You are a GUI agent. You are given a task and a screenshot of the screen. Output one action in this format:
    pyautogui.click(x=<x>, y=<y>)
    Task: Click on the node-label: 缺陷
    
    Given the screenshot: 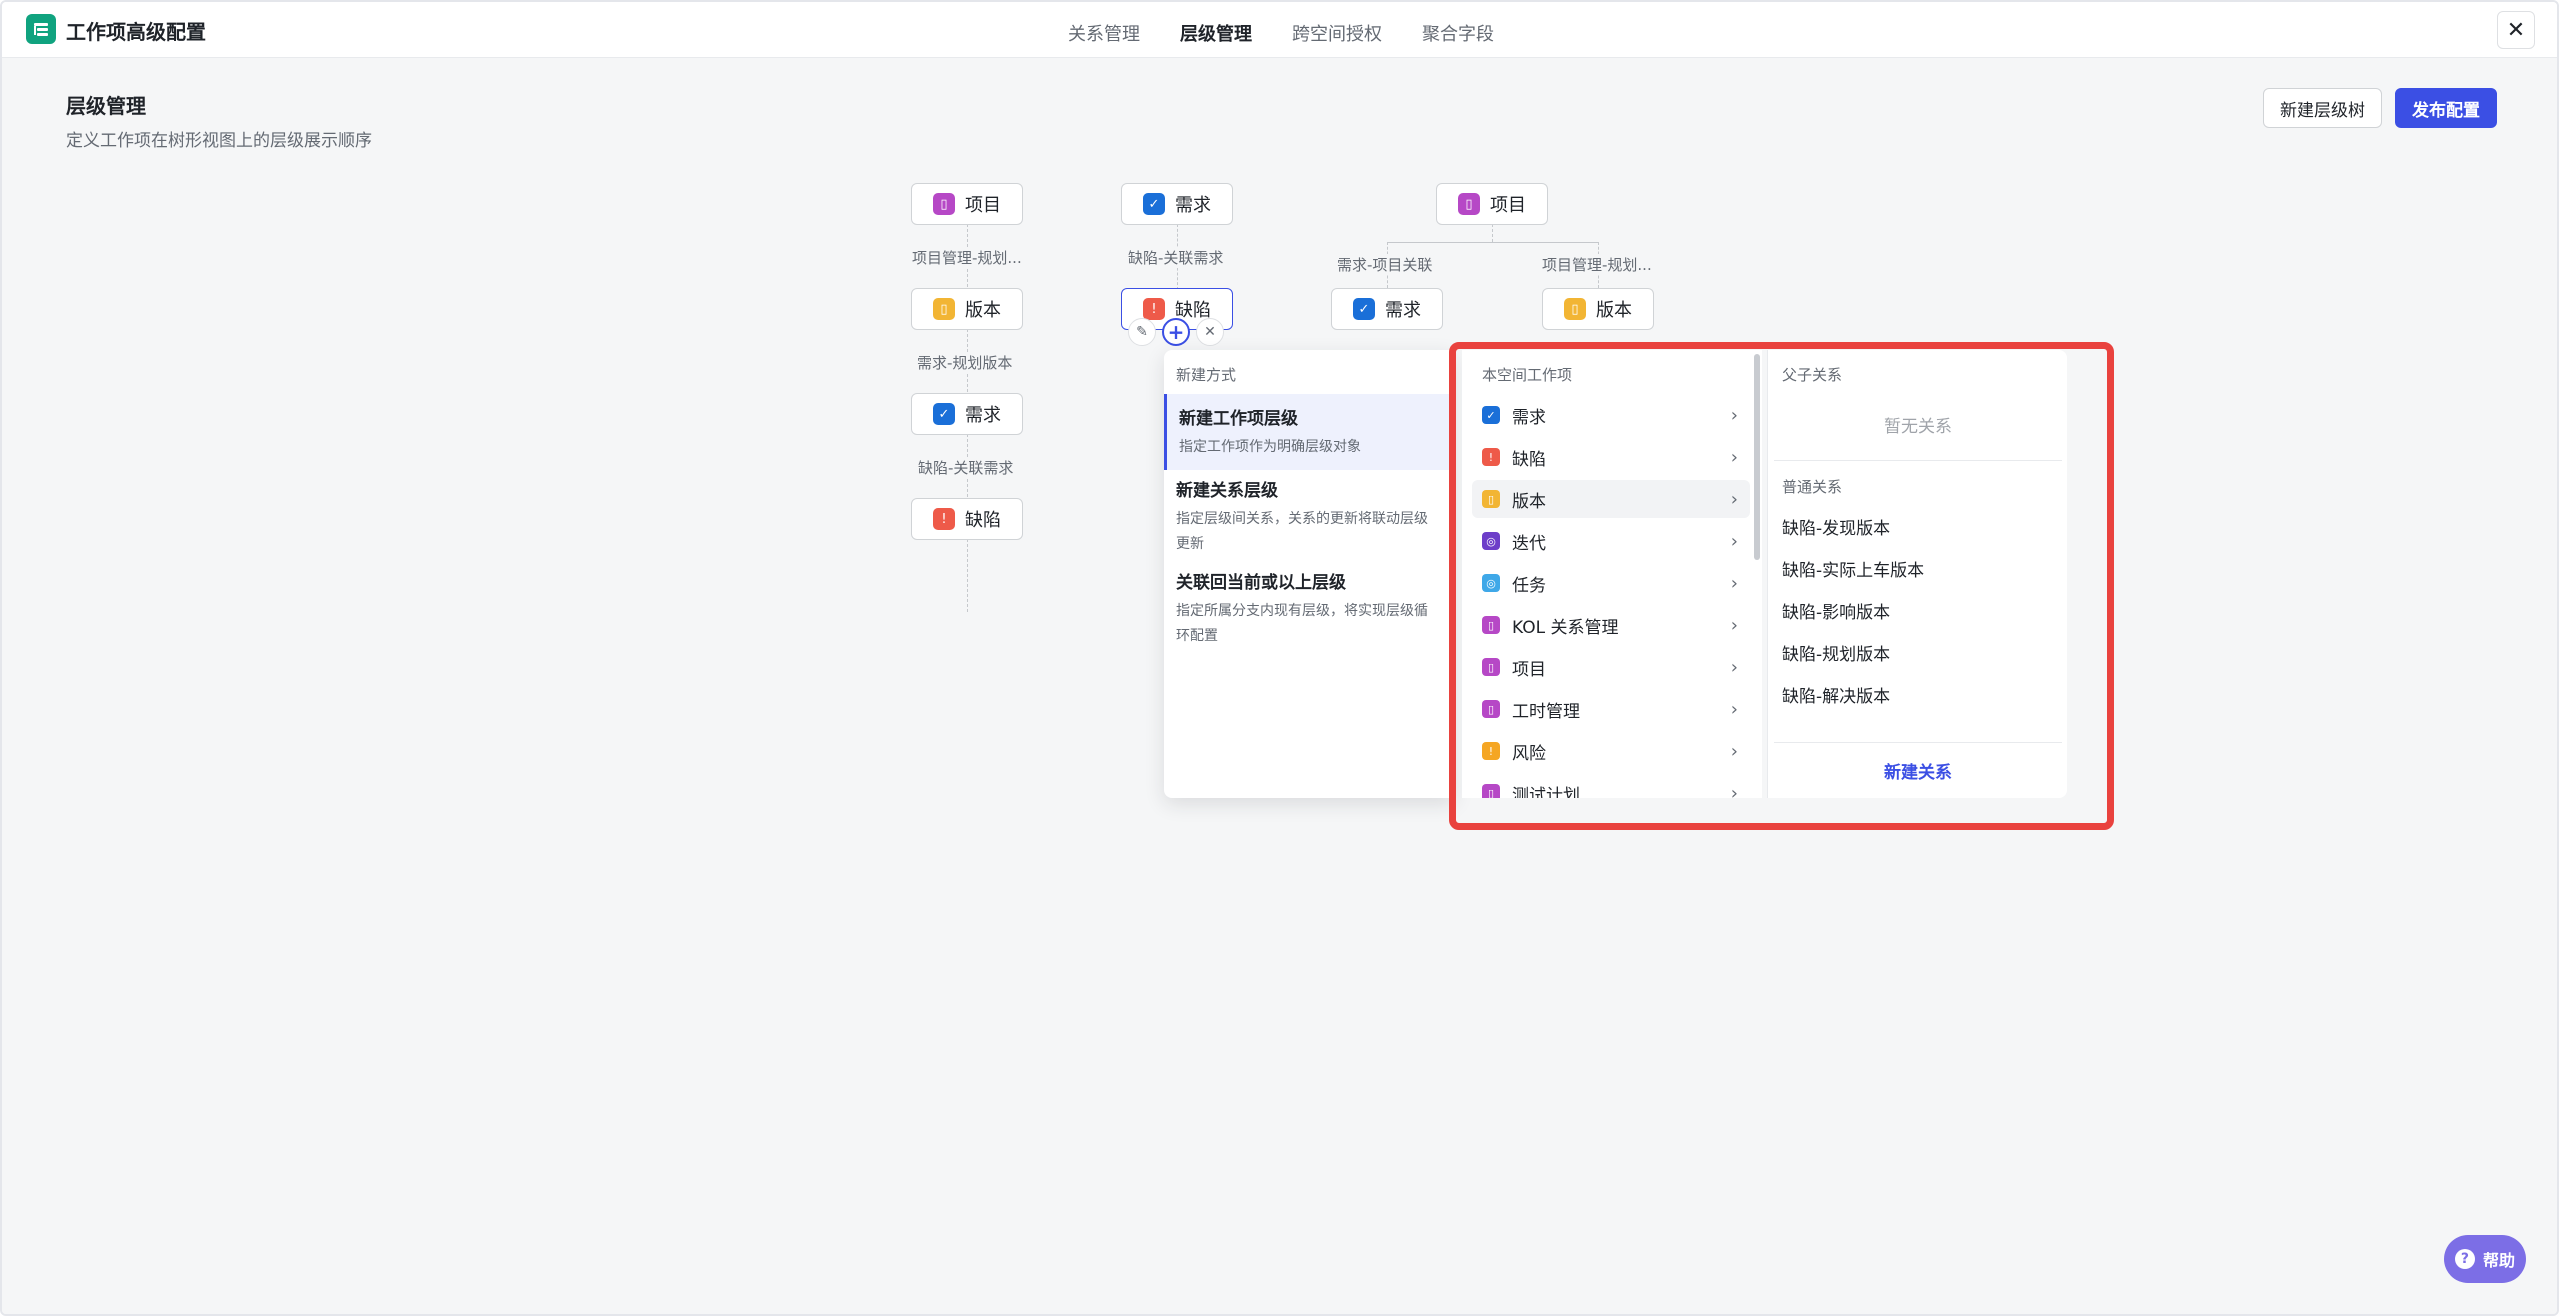 What is the action you would take?
    pyautogui.click(x=983, y=520)
    